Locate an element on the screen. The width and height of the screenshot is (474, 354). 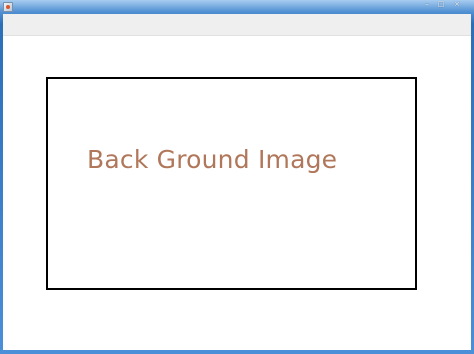
toolbar-strip is located at coordinates (237, 25).